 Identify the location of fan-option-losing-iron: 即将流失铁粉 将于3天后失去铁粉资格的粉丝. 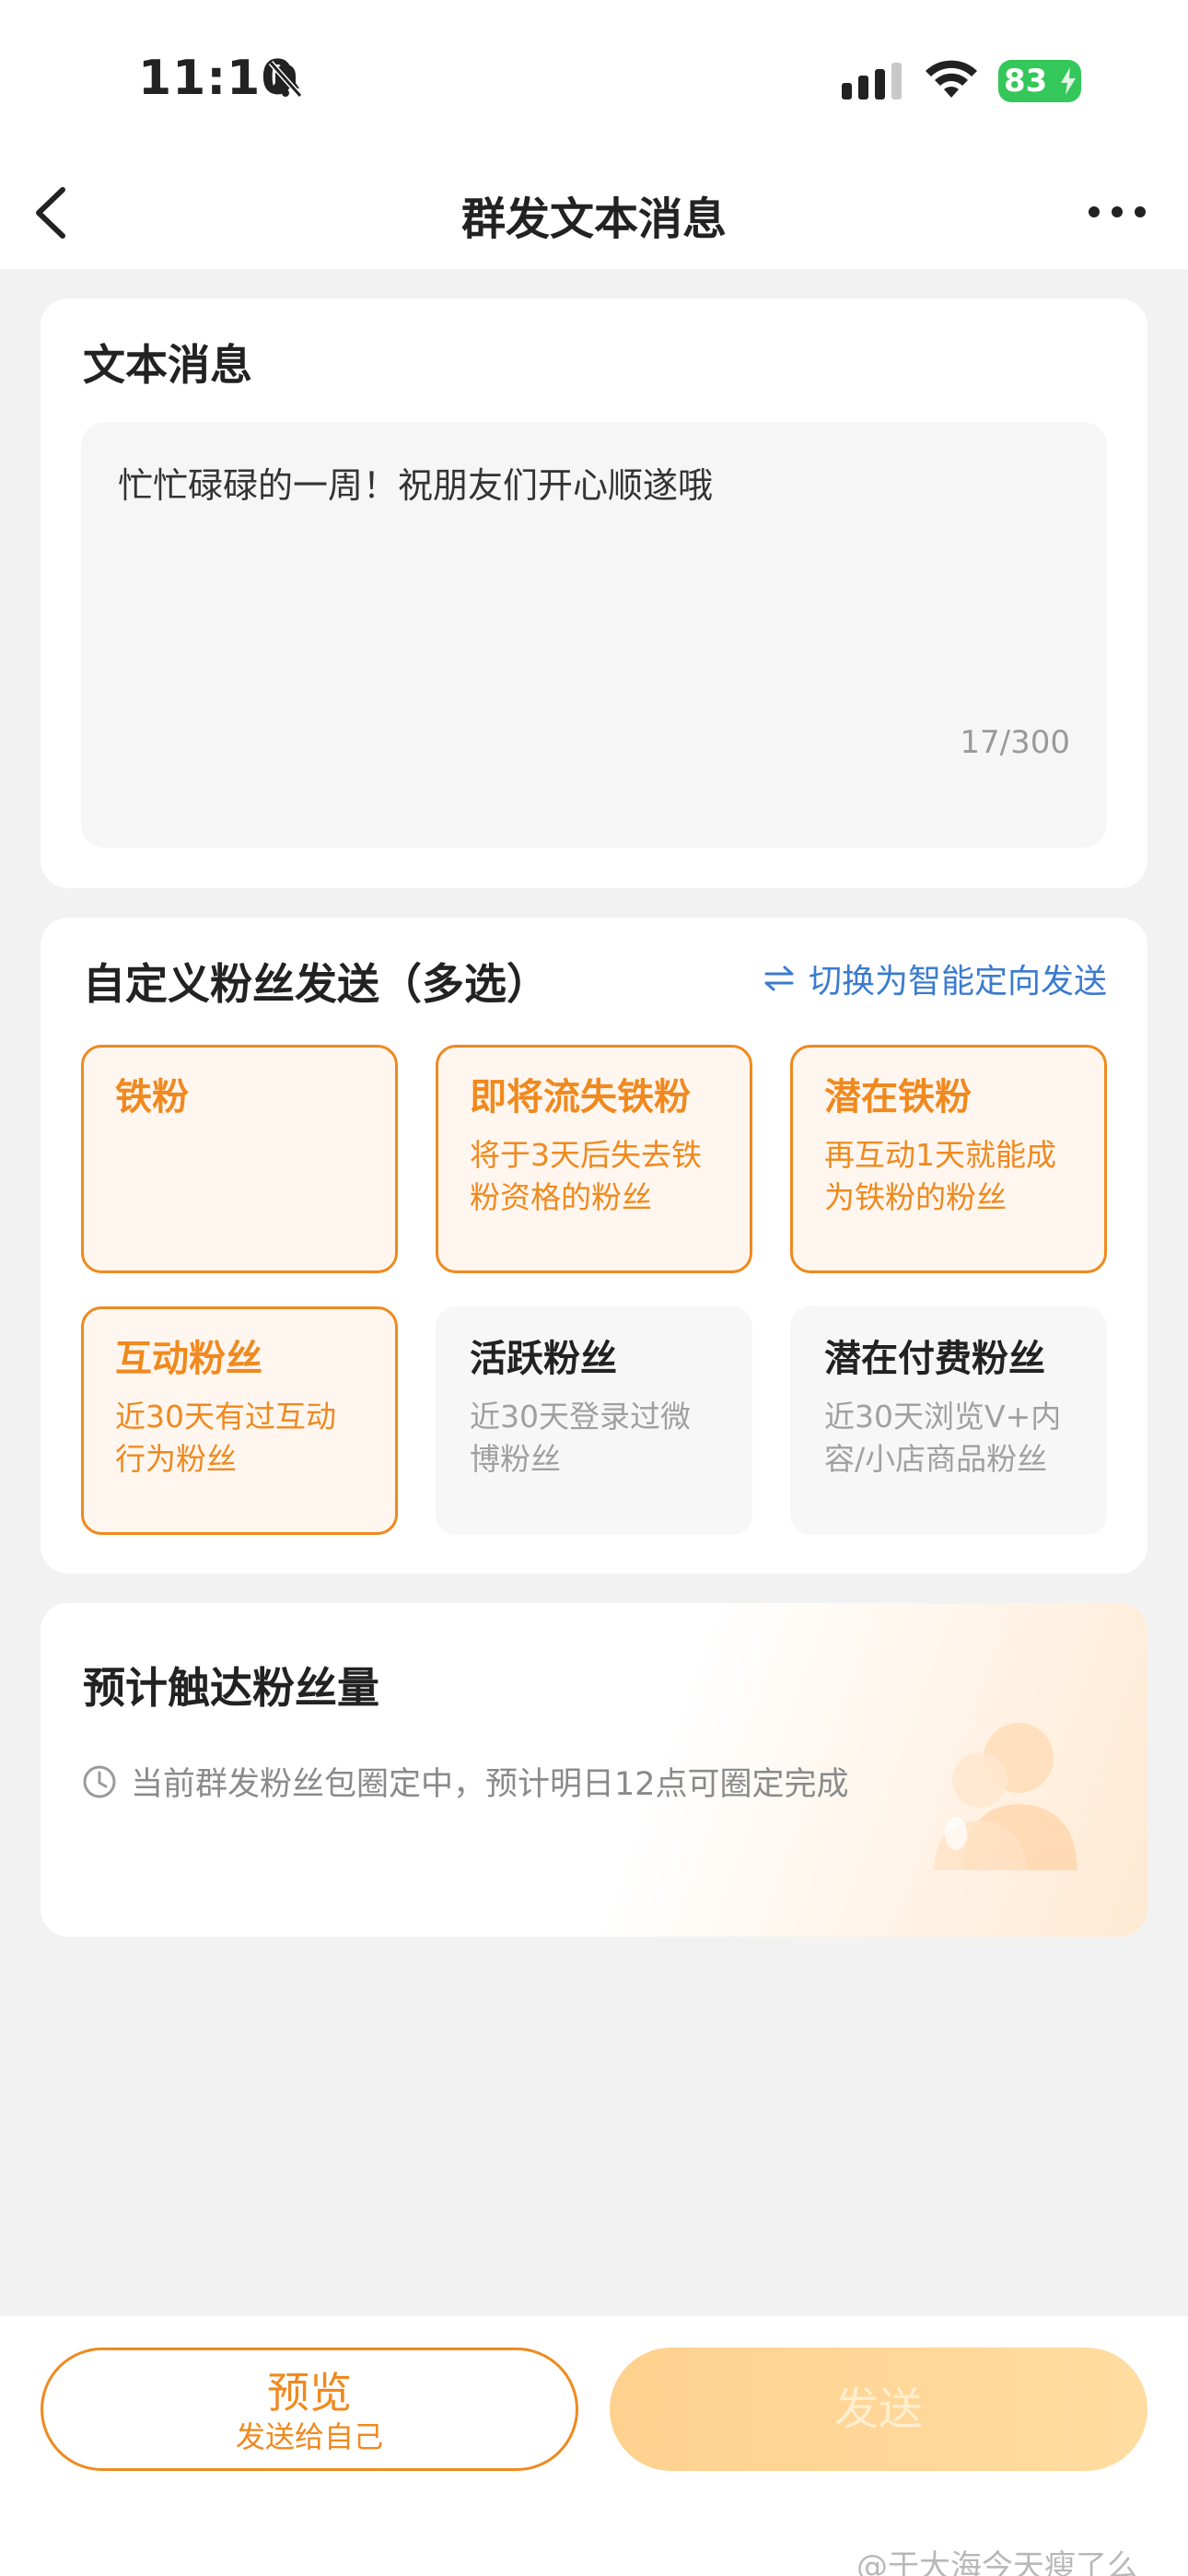
(594, 1159).